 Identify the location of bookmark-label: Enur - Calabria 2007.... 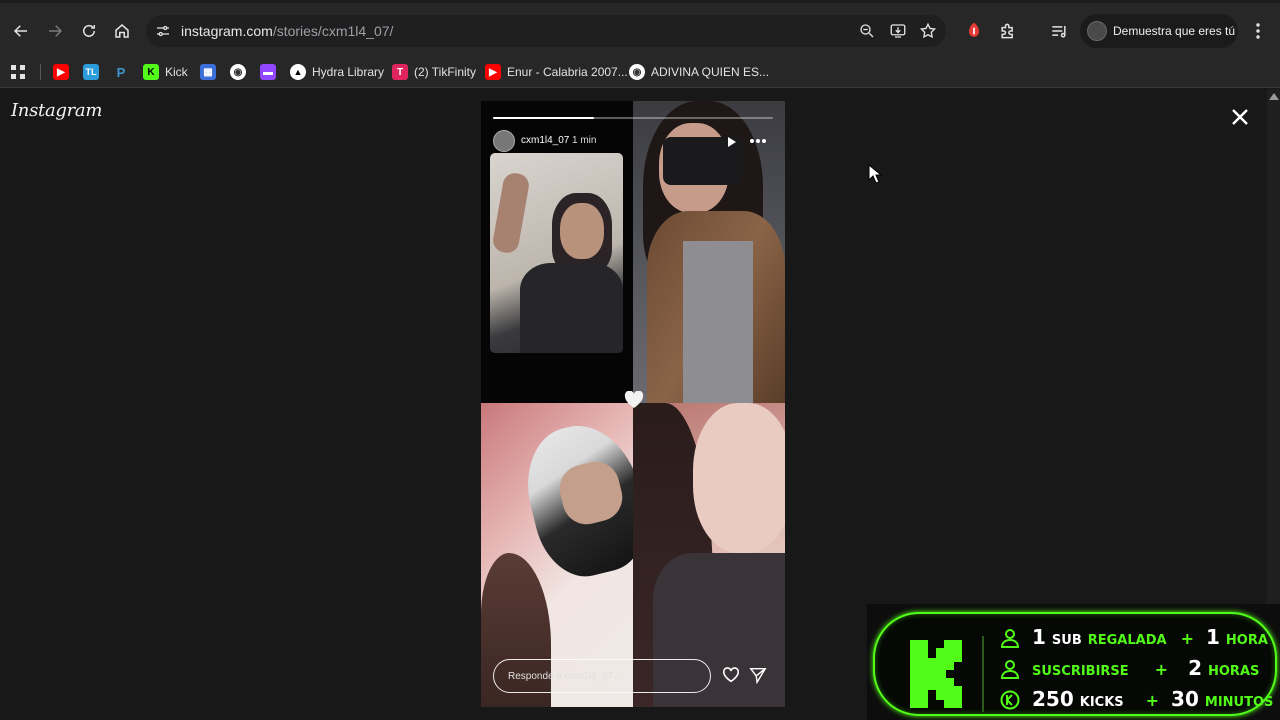
(567, 72).